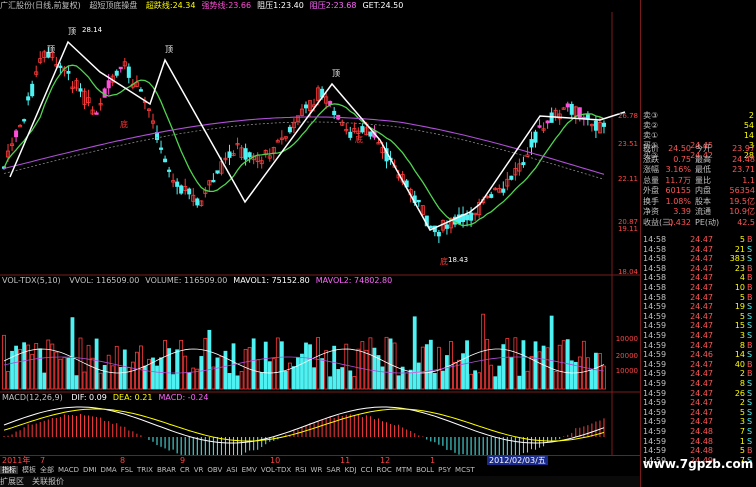 Image resolution: width=756 pixels, height=487 pixels. I want to click on stat-label: 外盘, so click(651, 190).